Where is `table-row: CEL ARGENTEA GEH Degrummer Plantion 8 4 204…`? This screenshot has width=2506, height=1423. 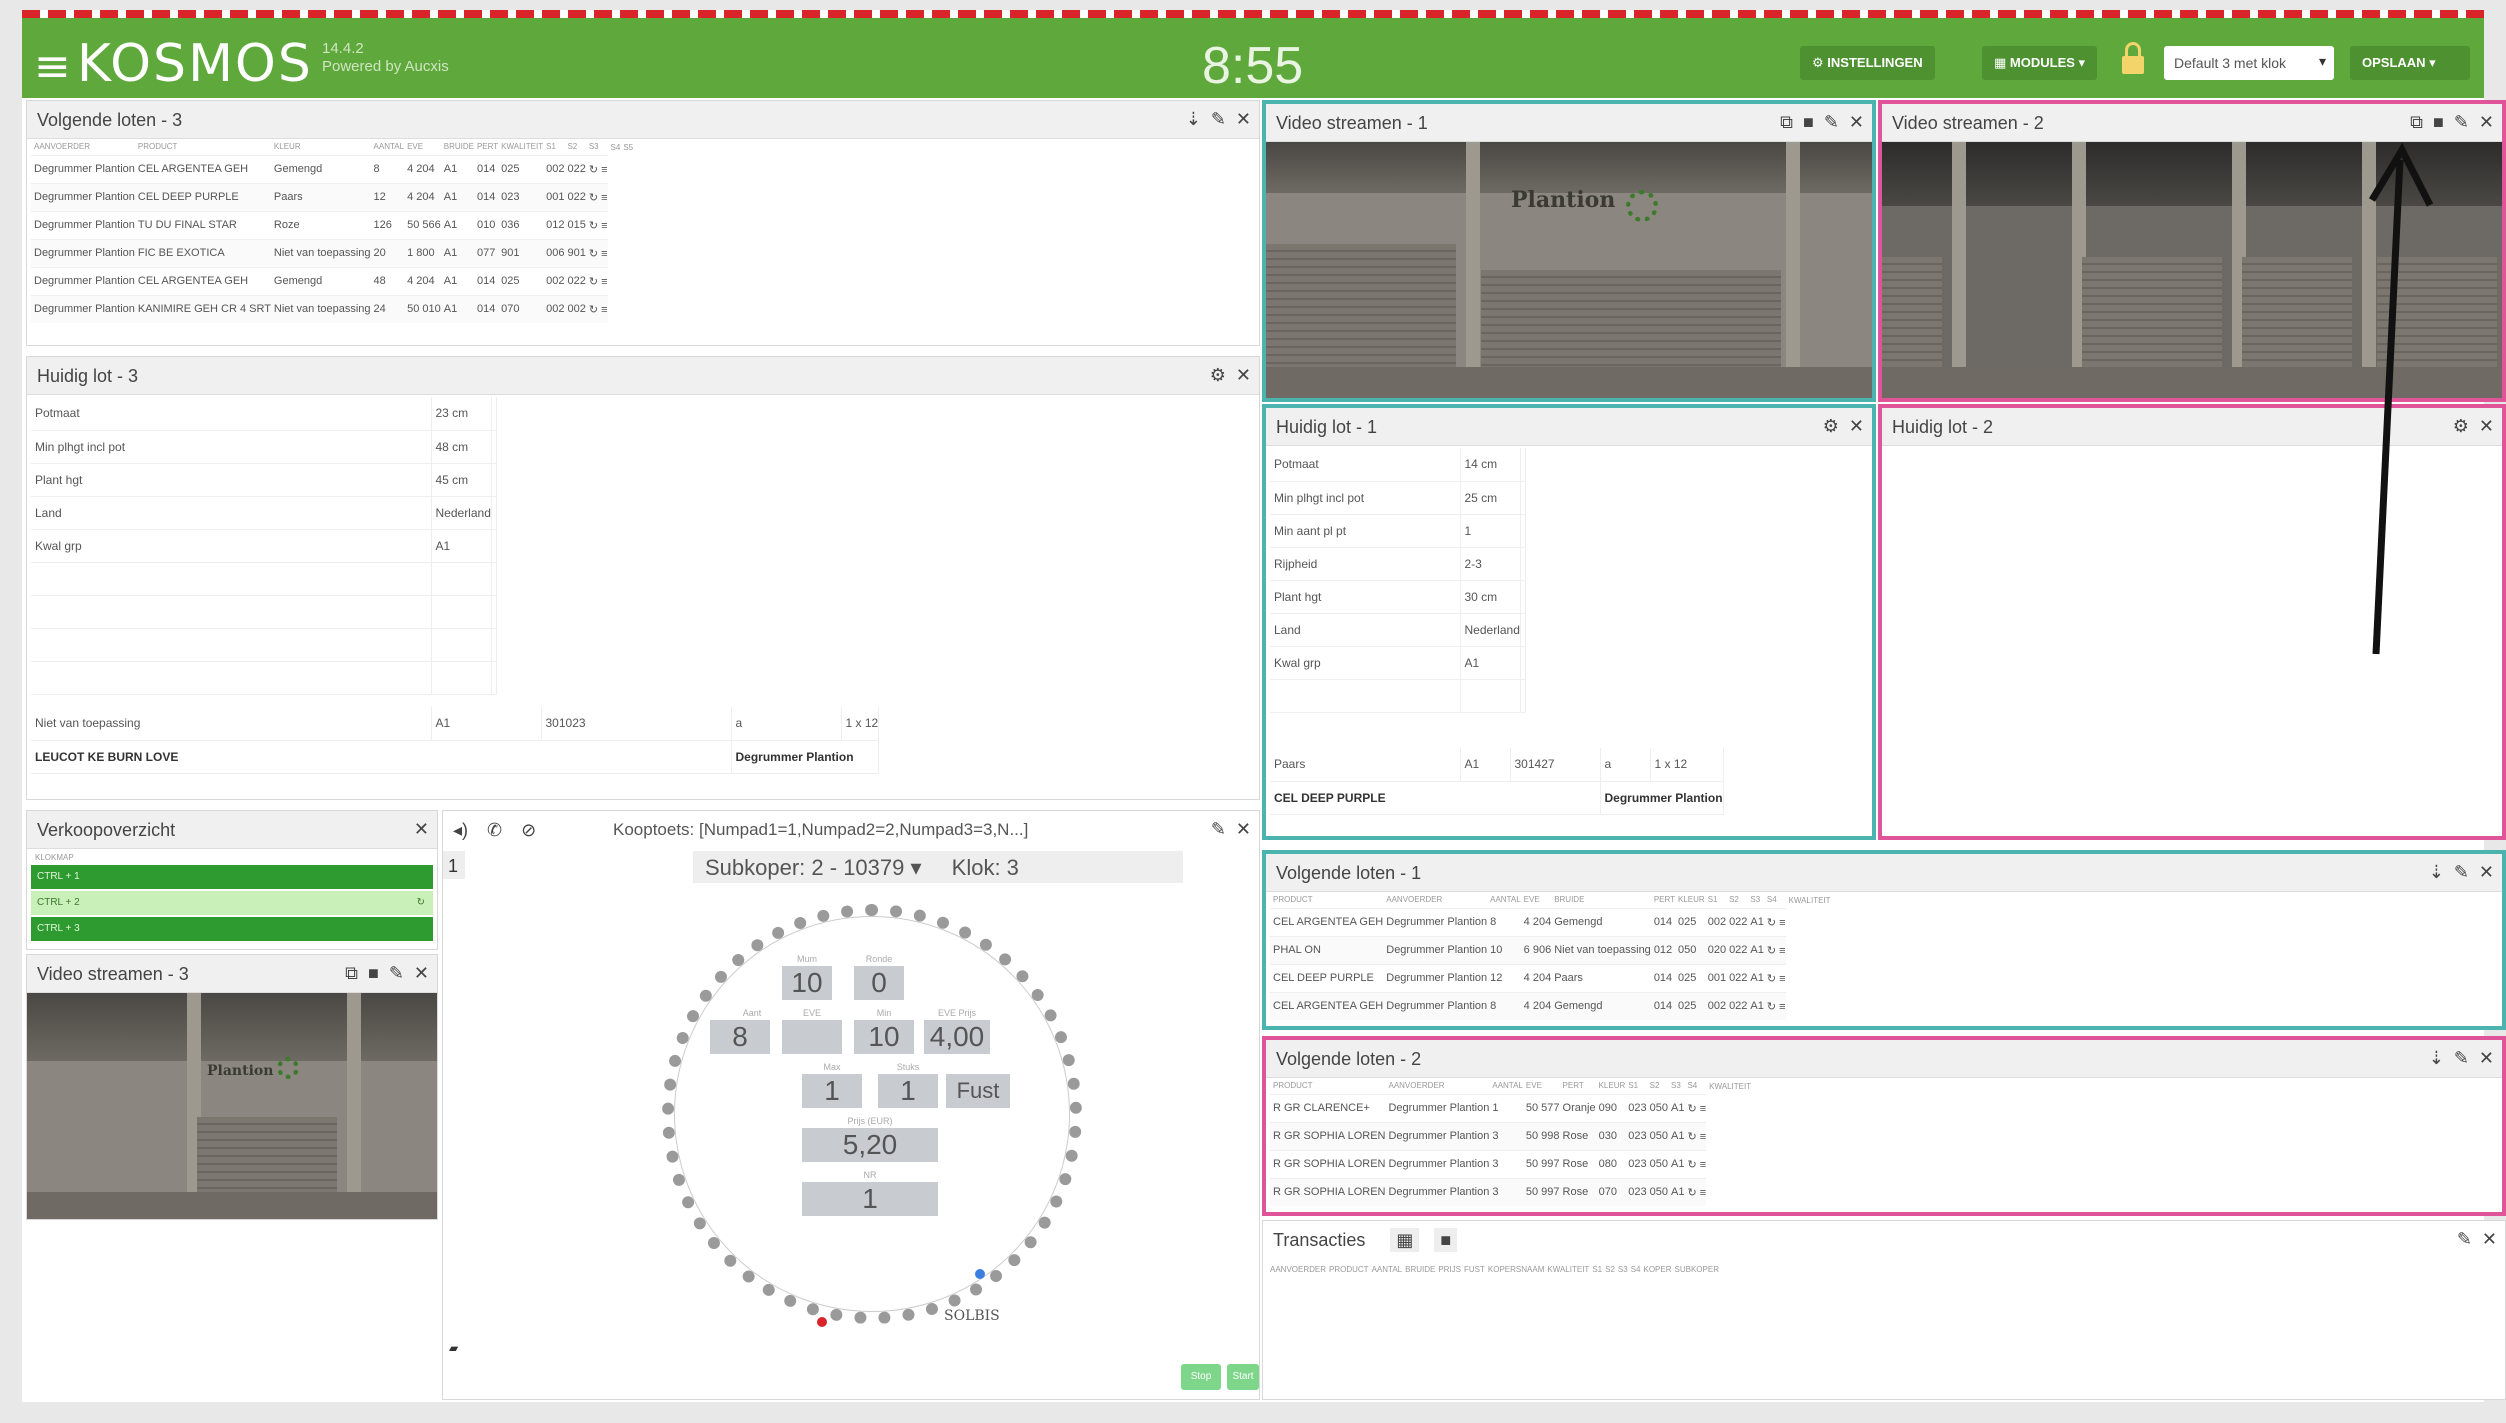
table-row: CEL ARGENTEA GEH Degrummer Plantion 8 4 204… is located at coordinates (1550, 921).